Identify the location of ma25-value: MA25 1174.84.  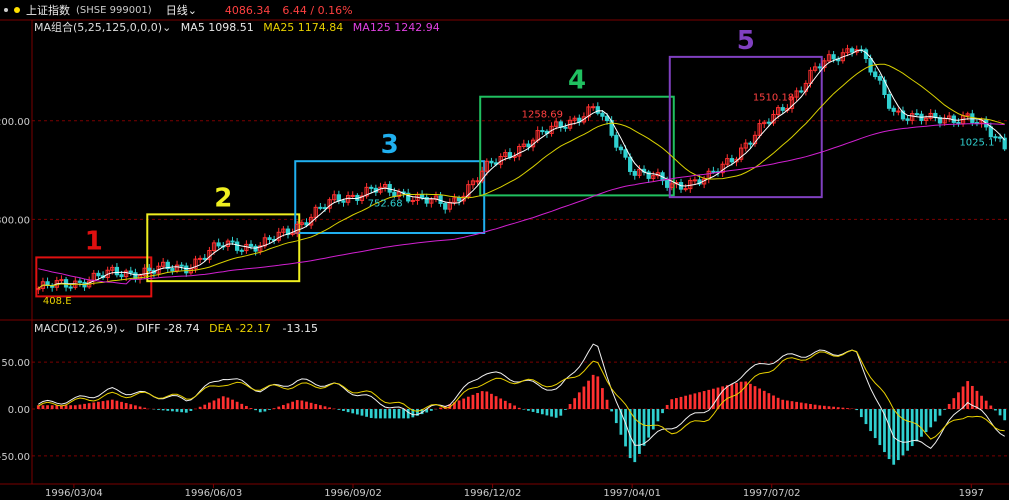
(303, 27).